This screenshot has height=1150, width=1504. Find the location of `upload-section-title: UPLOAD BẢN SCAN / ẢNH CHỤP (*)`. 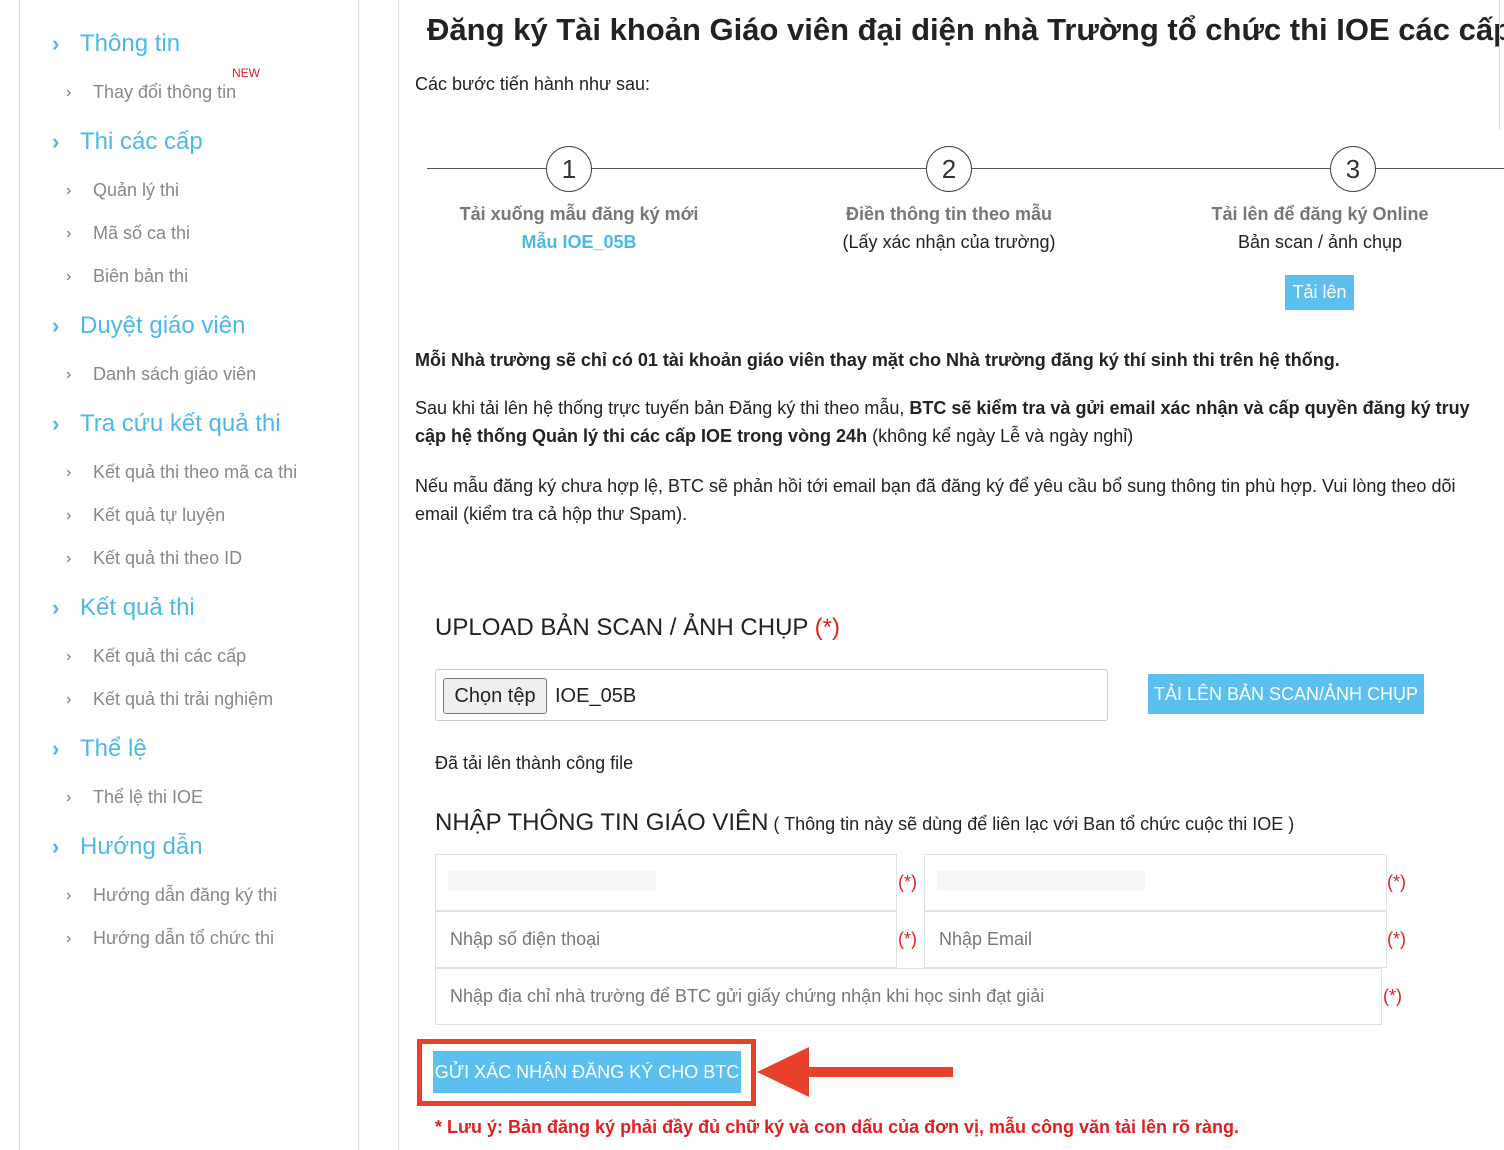

upload-section-title: UPLOAD BẢN SCAN / ẢNH CHỤP (*) is located at coordinates (637, 627).